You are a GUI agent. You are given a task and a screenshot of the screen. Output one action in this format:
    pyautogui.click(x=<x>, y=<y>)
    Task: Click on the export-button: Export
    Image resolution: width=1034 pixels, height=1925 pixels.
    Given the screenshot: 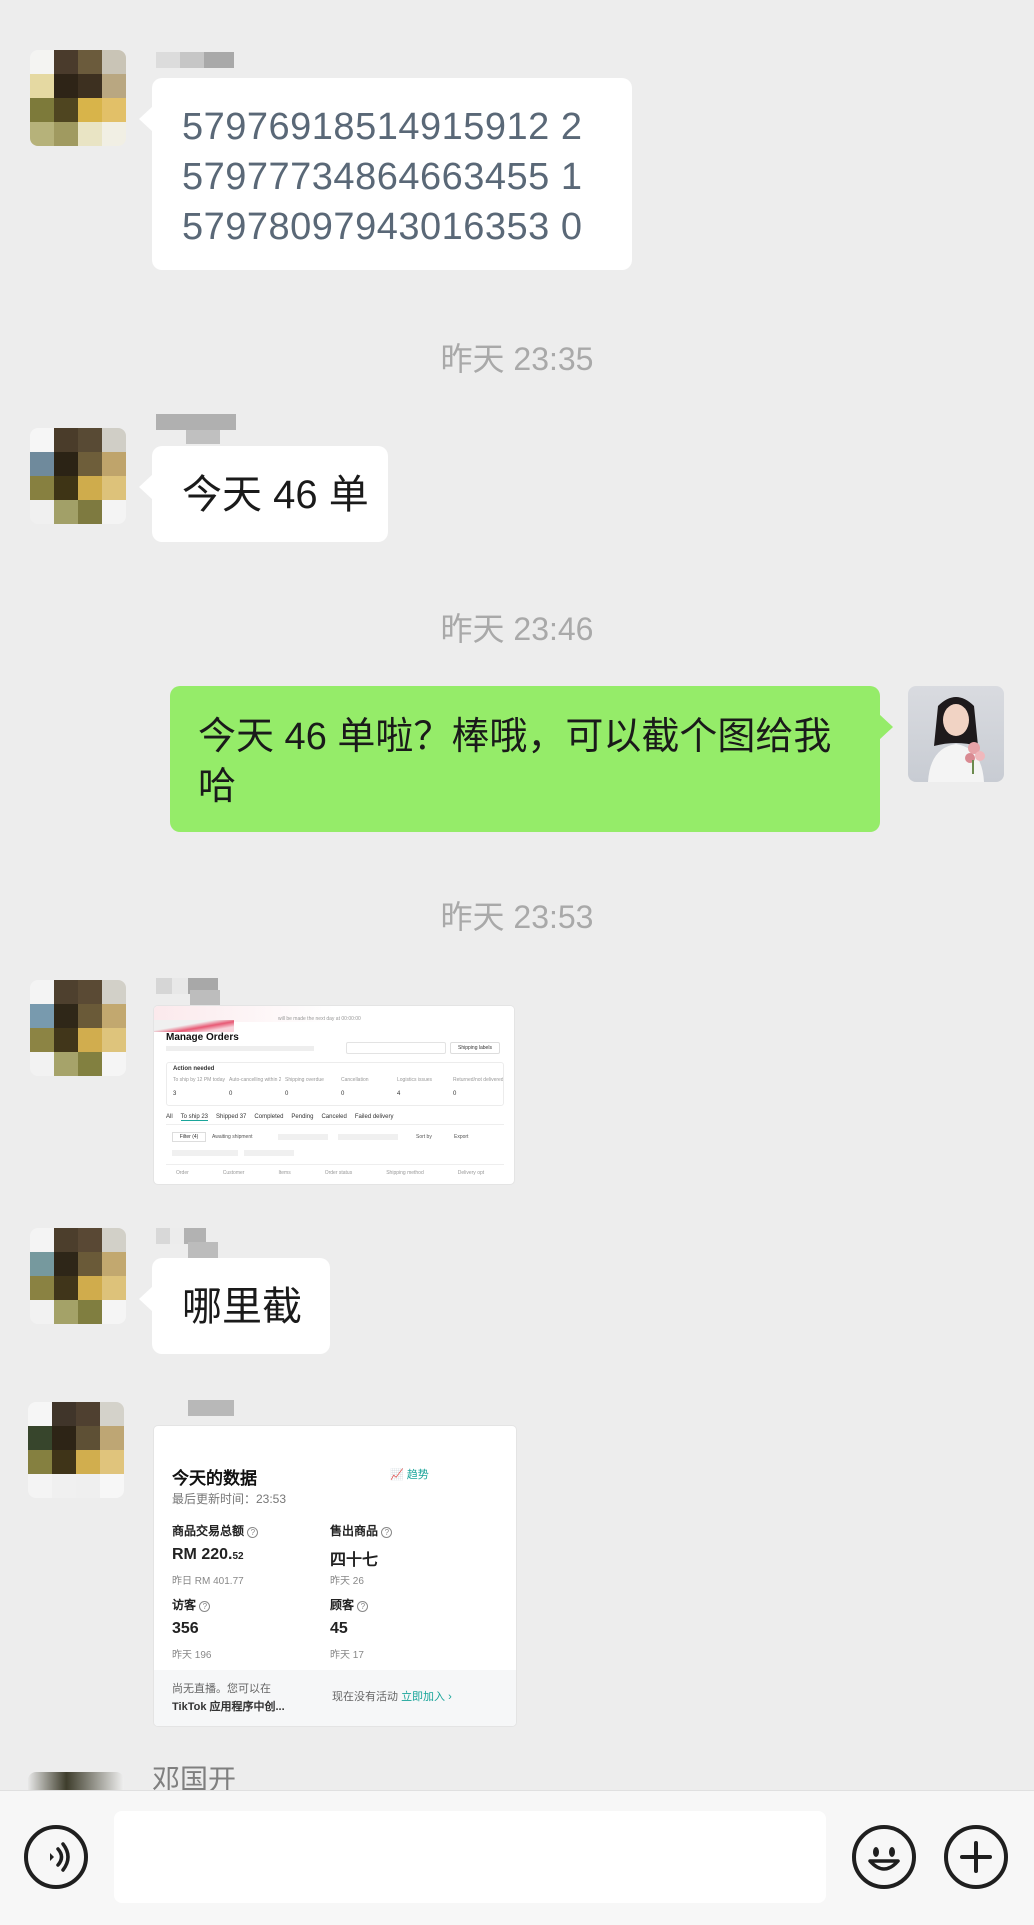 What is the action you would take?
    pyautogui.click(x=461, y=1137)
    